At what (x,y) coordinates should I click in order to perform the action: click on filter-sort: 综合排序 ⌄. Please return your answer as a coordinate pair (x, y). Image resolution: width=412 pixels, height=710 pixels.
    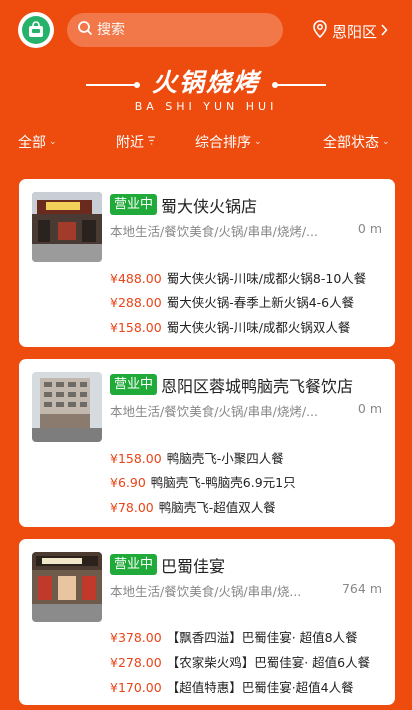
    Looking at the image, I should click on (228, 142).